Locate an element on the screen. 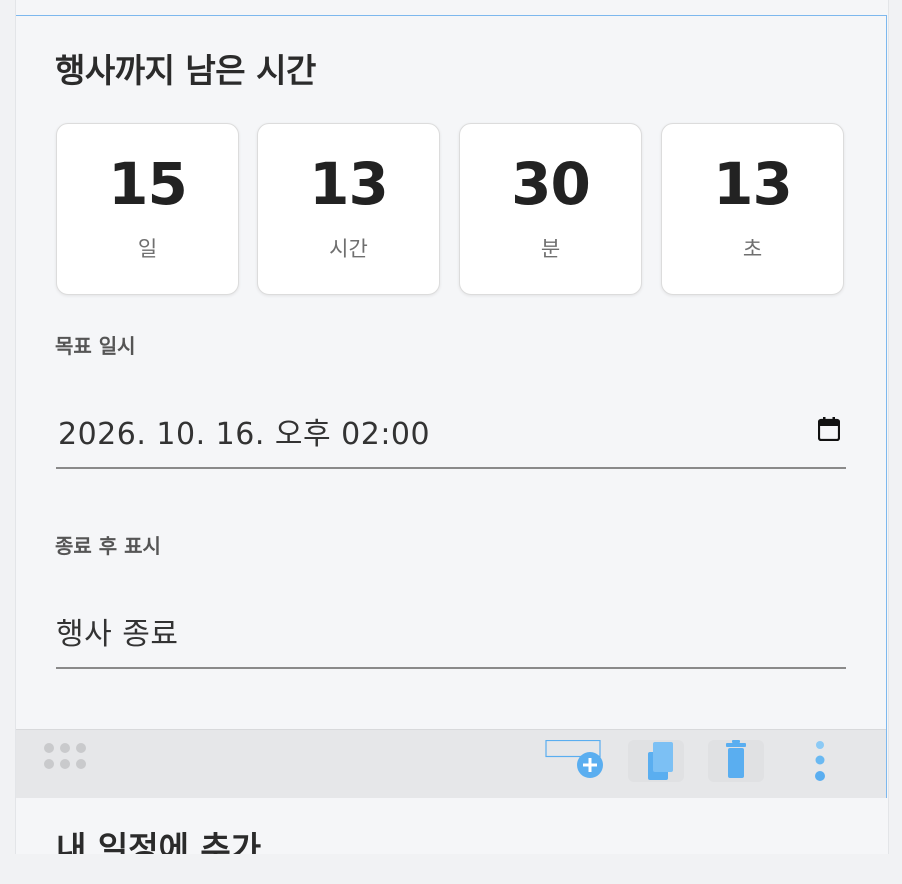  calendar-icon is located at coordinates (829, 429).